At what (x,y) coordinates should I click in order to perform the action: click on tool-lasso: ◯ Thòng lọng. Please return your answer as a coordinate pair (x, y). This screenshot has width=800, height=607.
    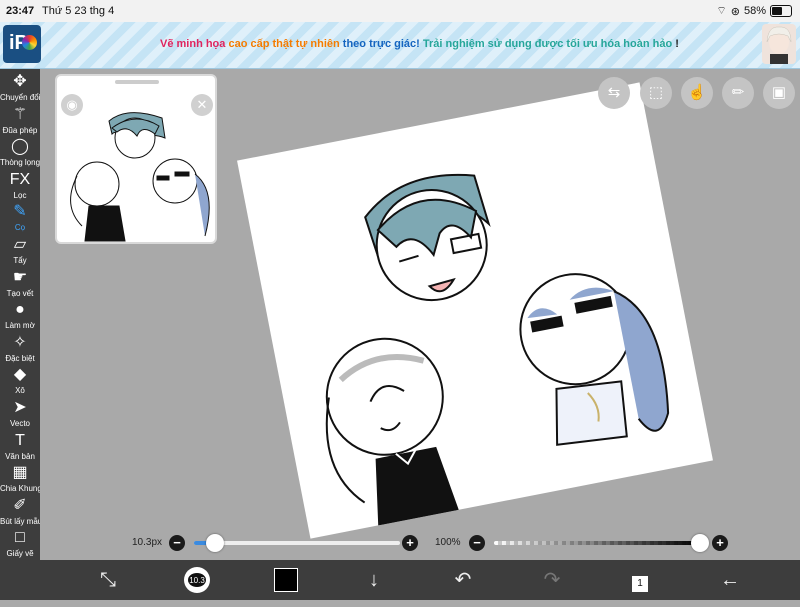
    Looking at the image, I should click on (20, 151).